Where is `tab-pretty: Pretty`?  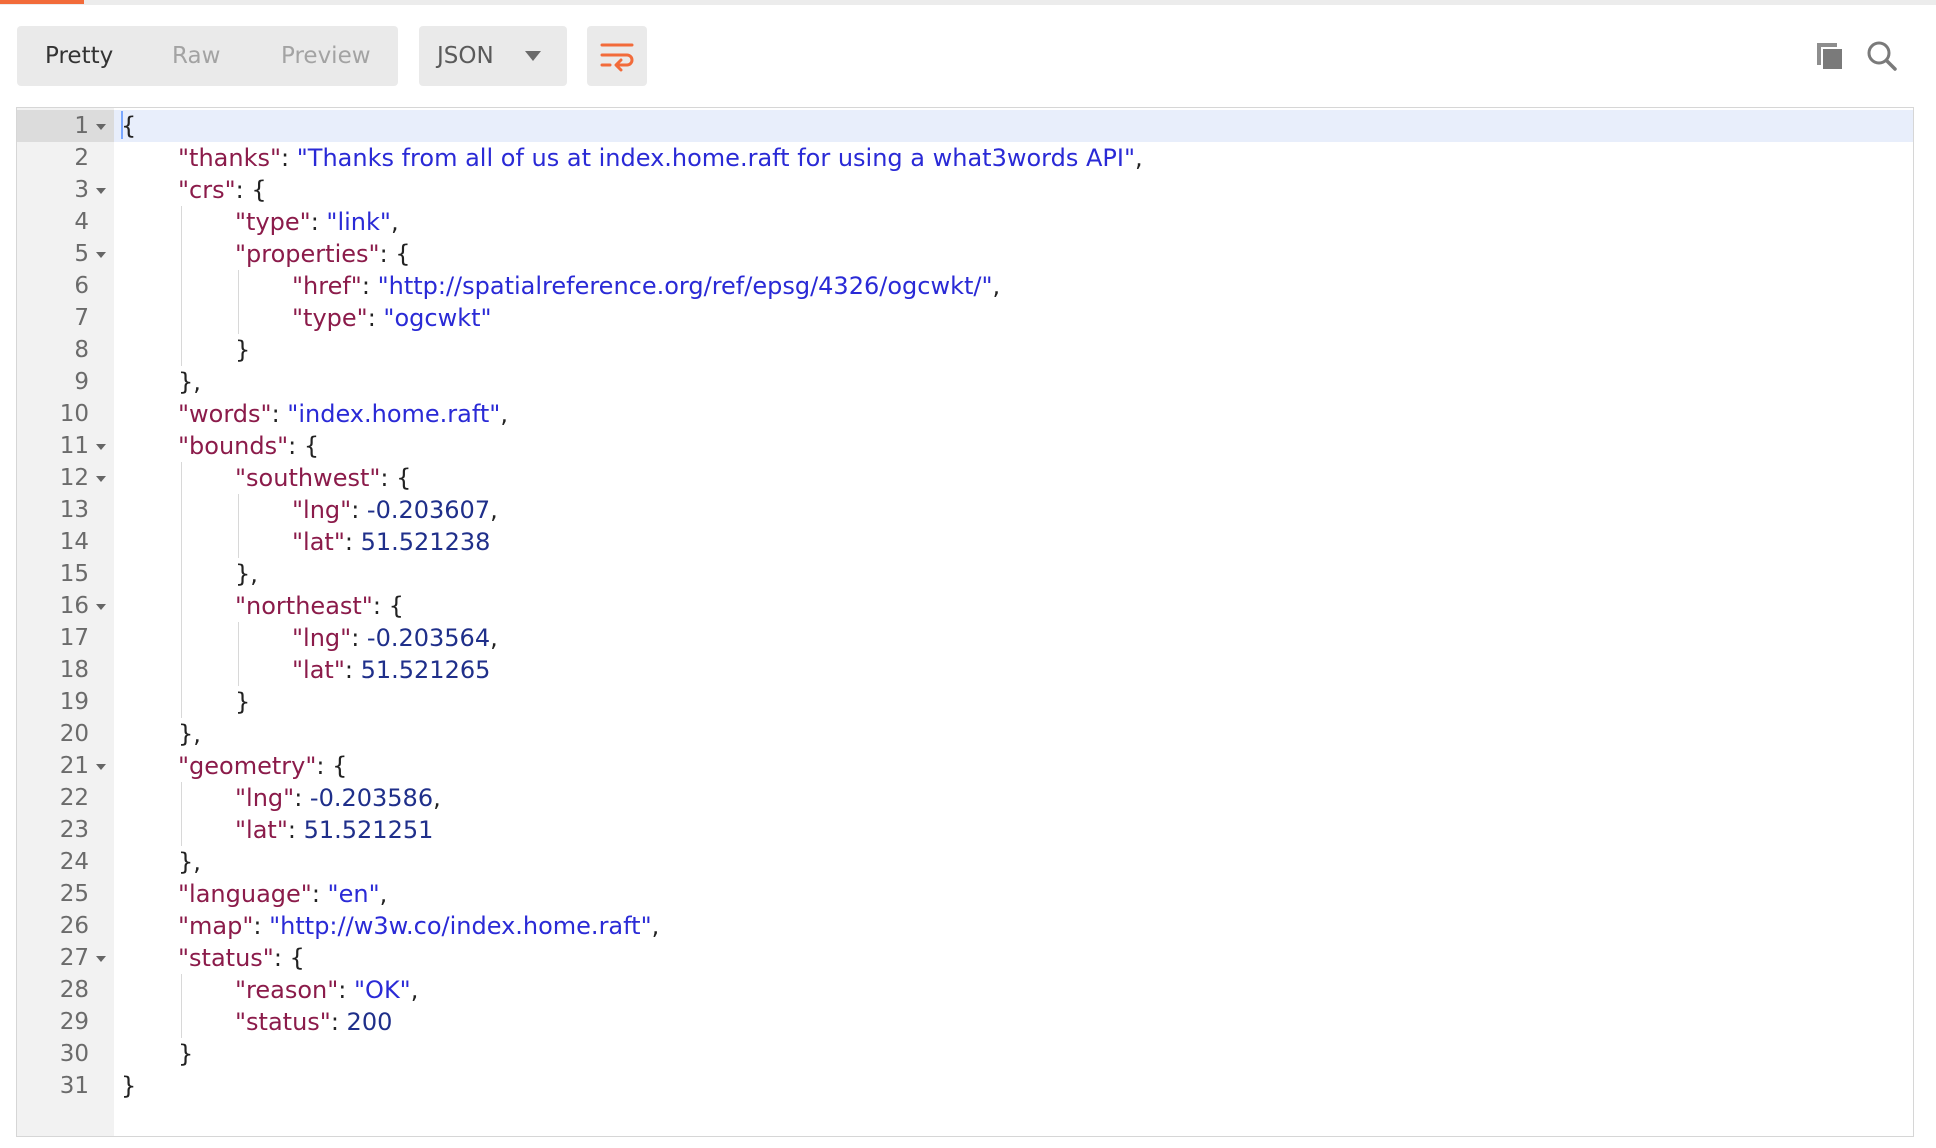 tab-pretty: Pretty is located at coordinates (79, 56).